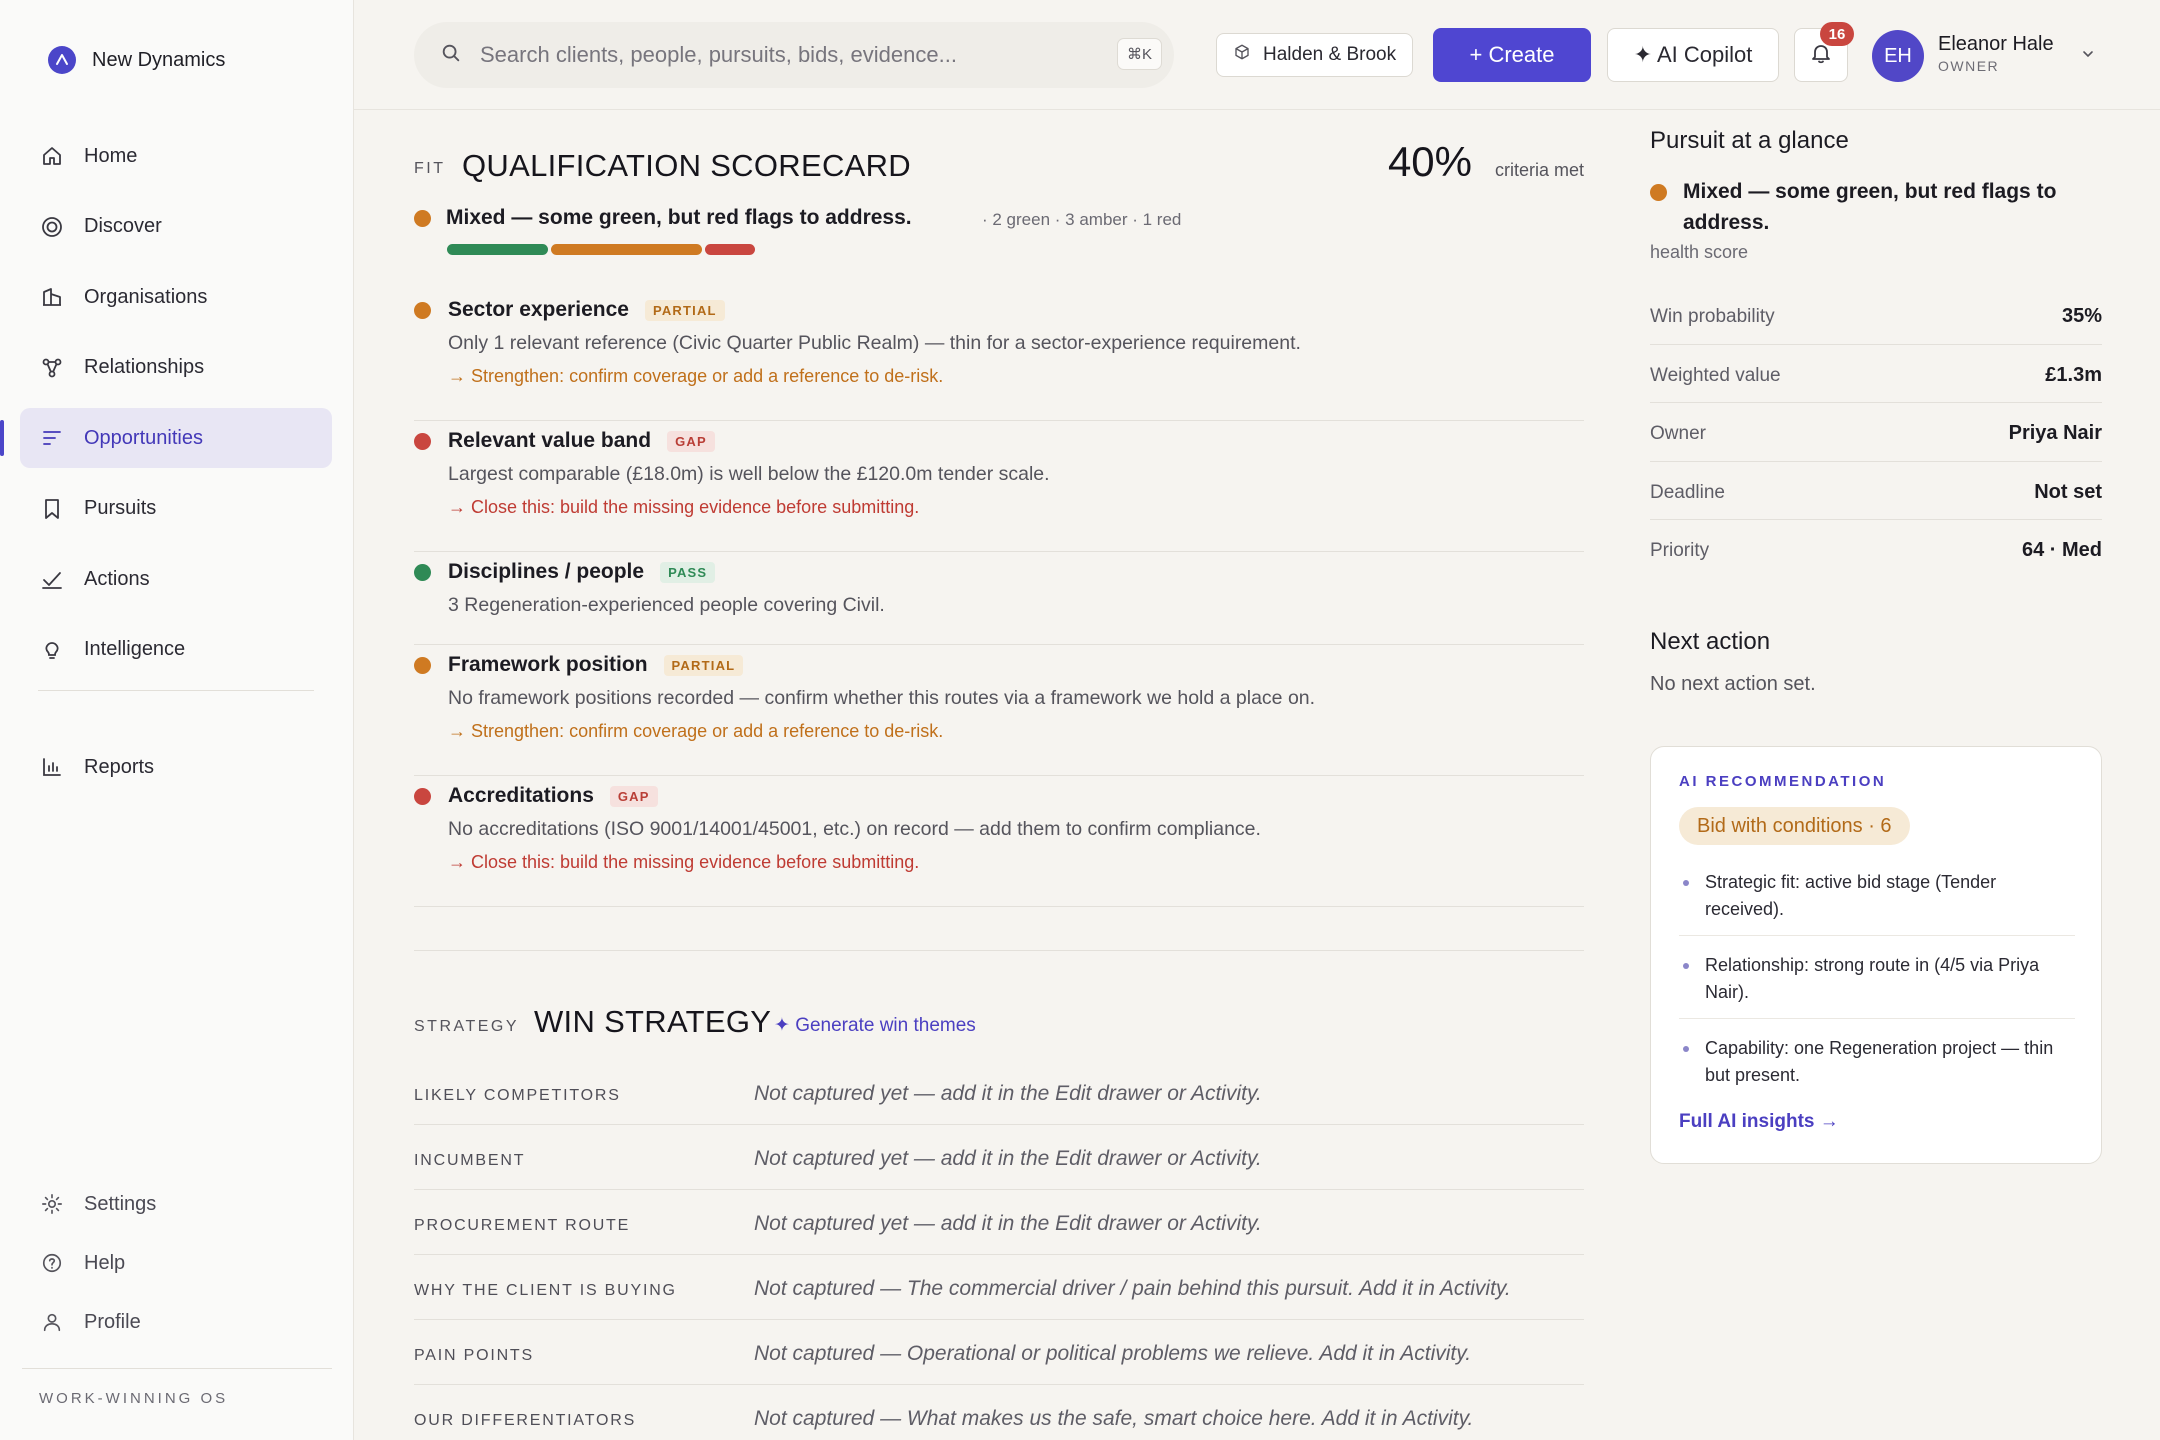  I want to click on brand: New Dynamics, so click(136, 60).